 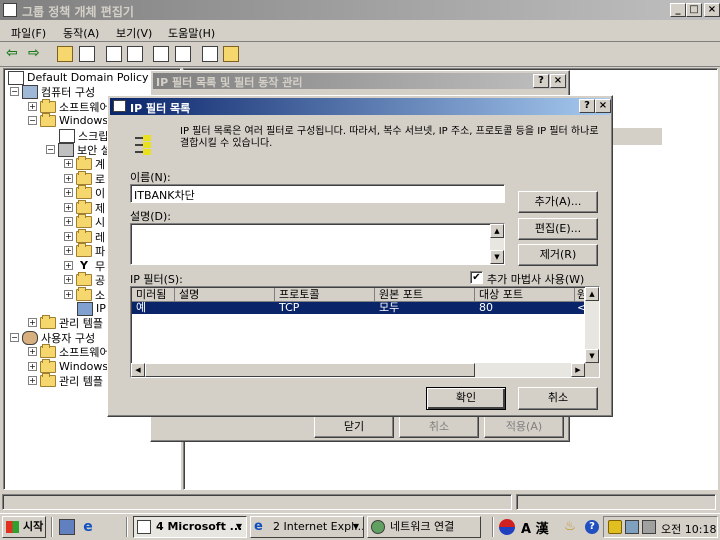 I want to click on tree-sub-item: + 소, so click(x=84, y=294).